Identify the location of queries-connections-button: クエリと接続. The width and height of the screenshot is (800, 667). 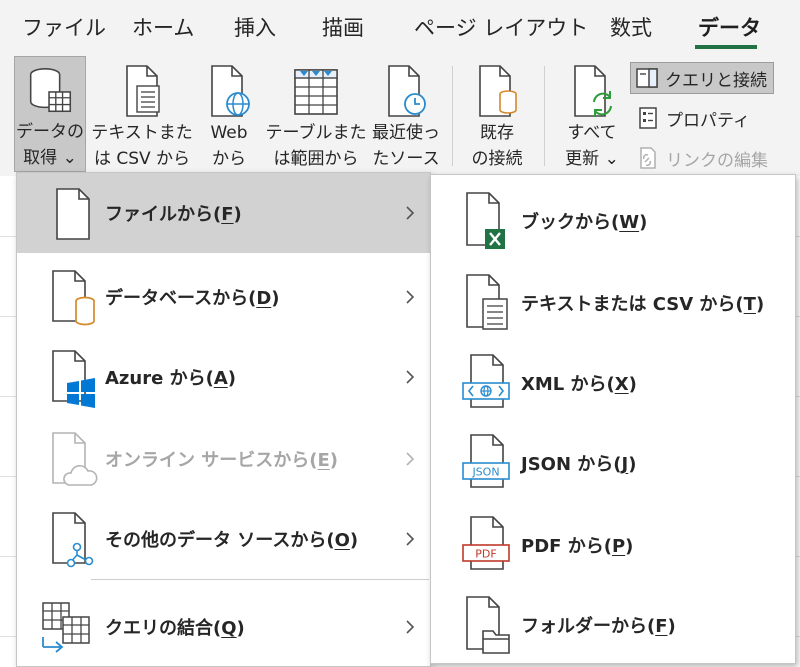
(702, 78).